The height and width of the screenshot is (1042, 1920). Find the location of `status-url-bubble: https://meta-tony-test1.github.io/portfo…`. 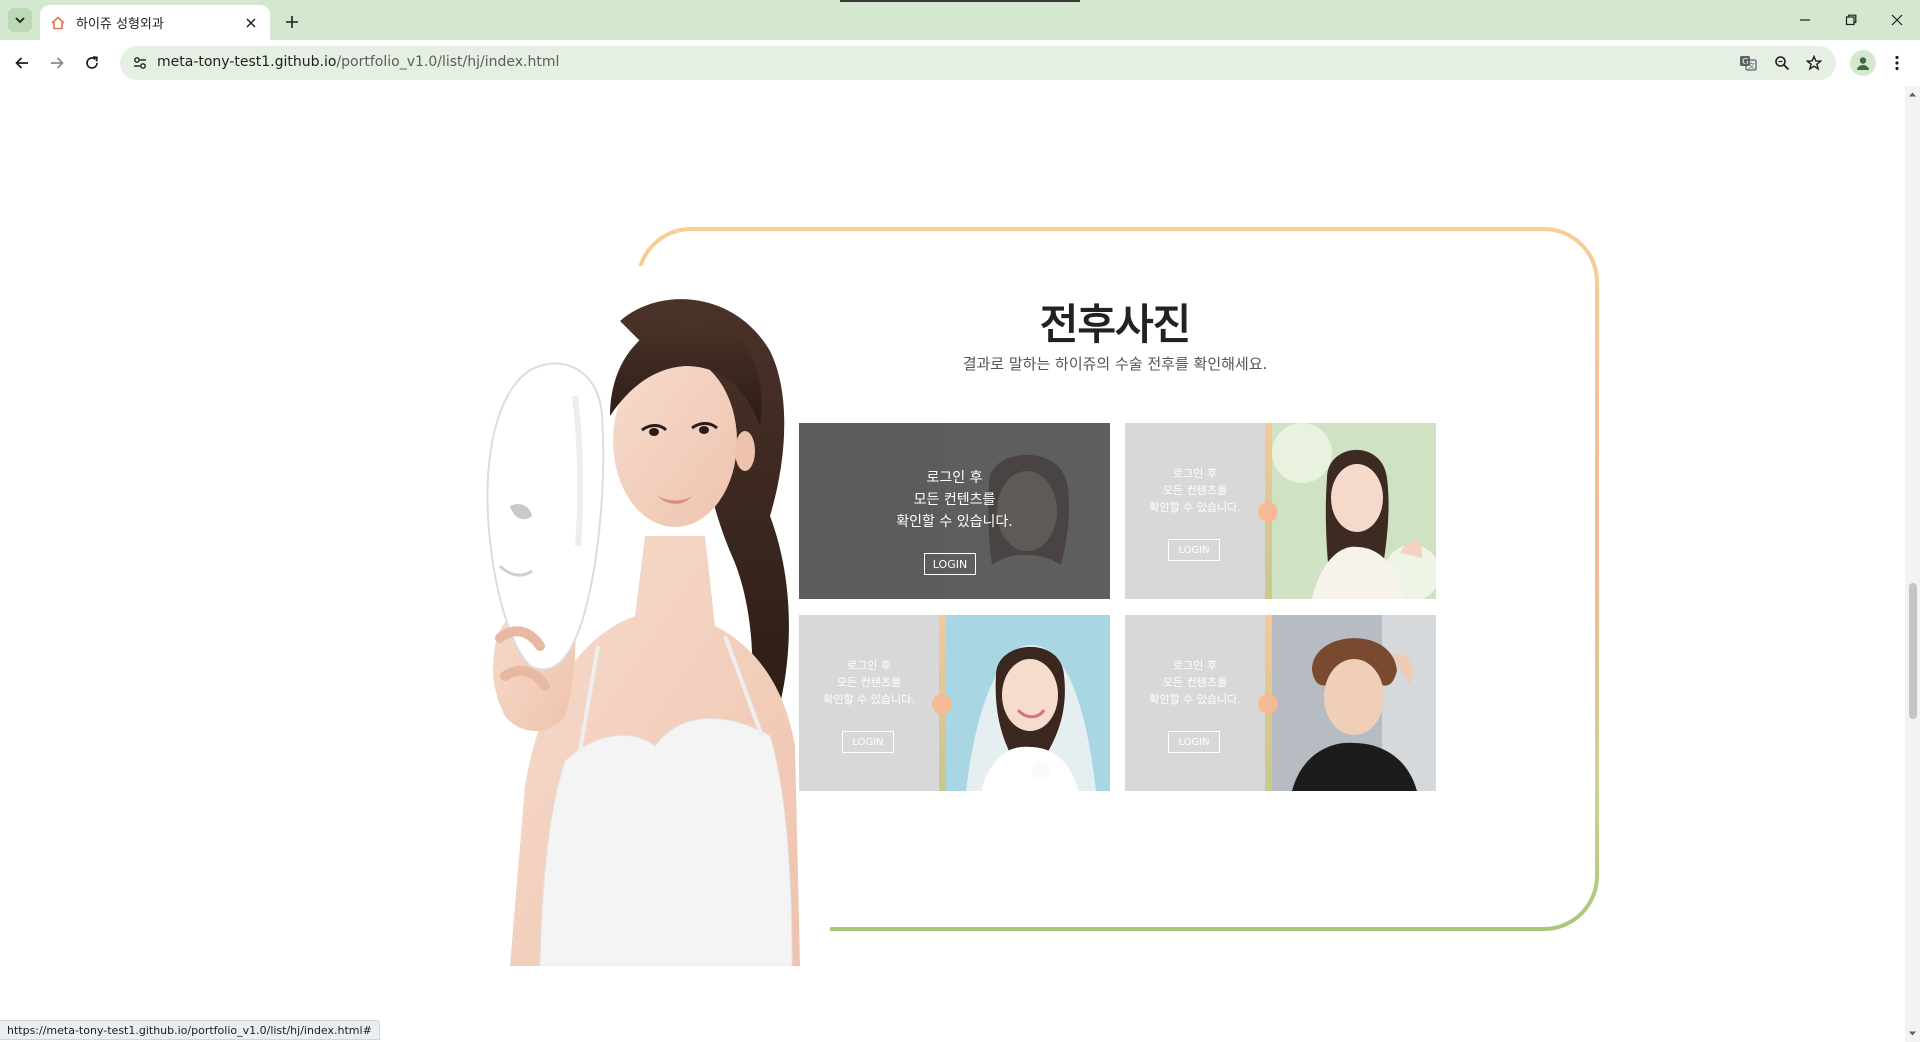

status-url-bubble: https://meta-tony-test1.github.io/portfo… is located at coordinates (190, 1030).